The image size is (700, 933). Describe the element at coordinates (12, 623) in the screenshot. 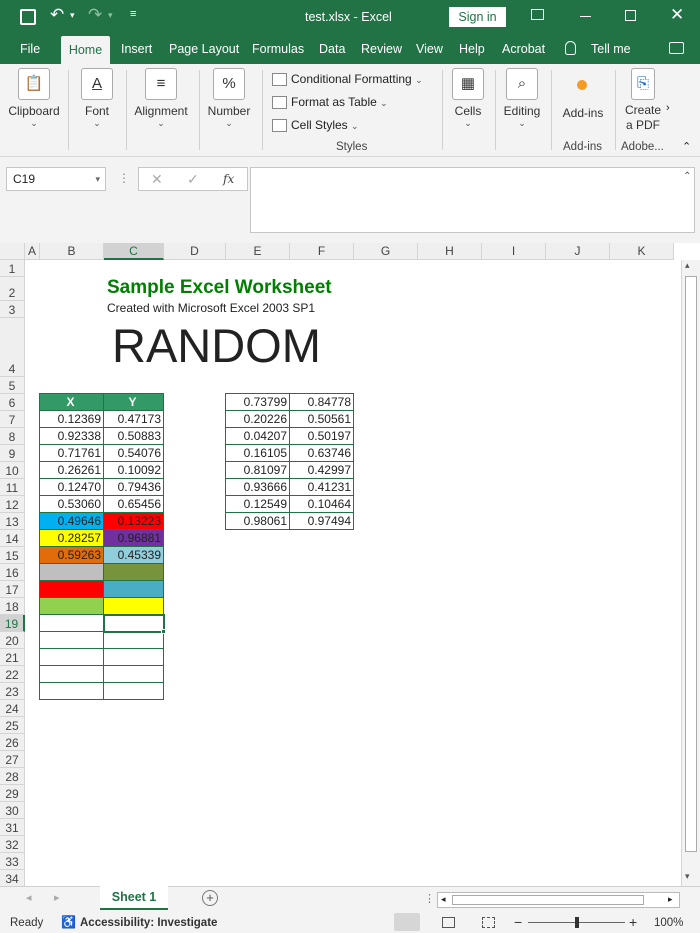

I see `row-header-19: 19` at that location.